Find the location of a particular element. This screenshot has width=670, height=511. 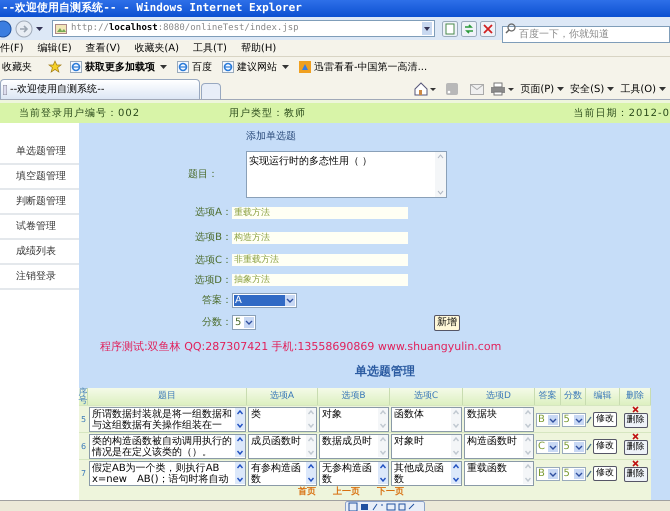

text-area: 成员函数时 is located at coordinates (282, 446).